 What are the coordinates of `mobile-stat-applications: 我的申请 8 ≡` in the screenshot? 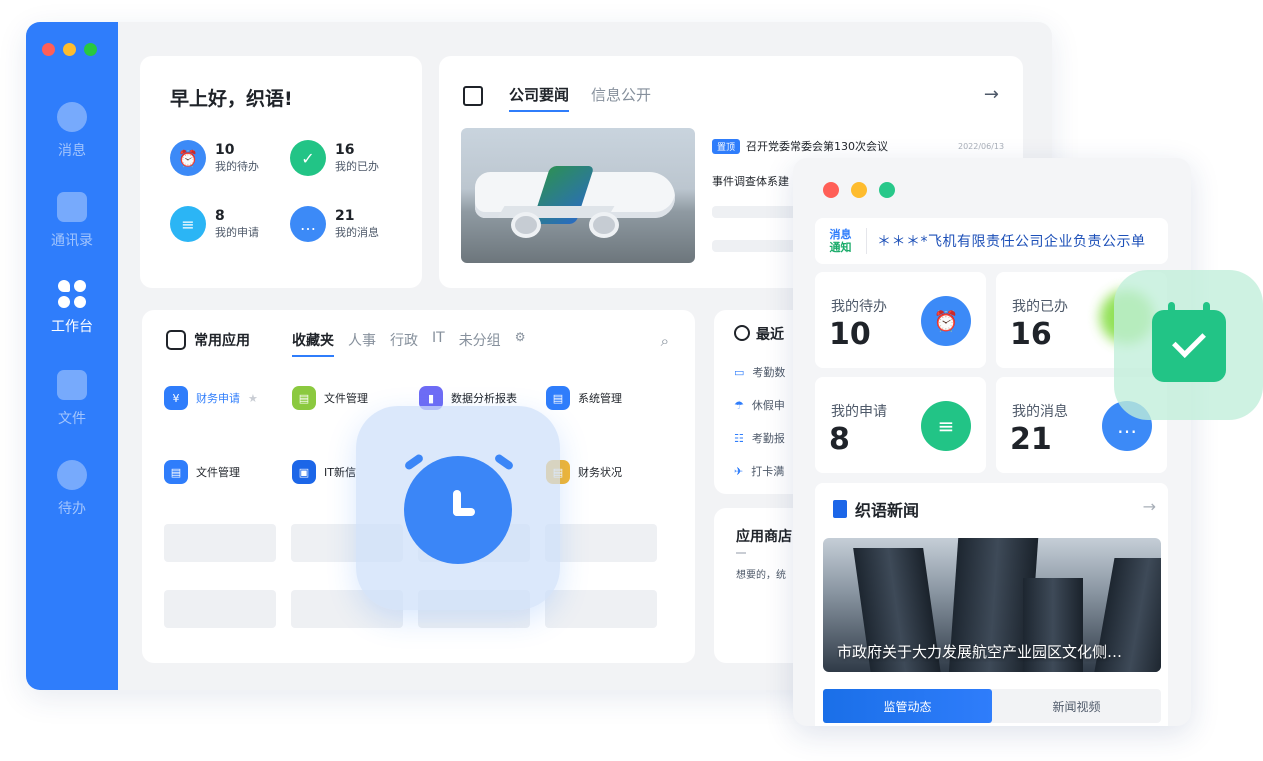 It's located at (900, 425).